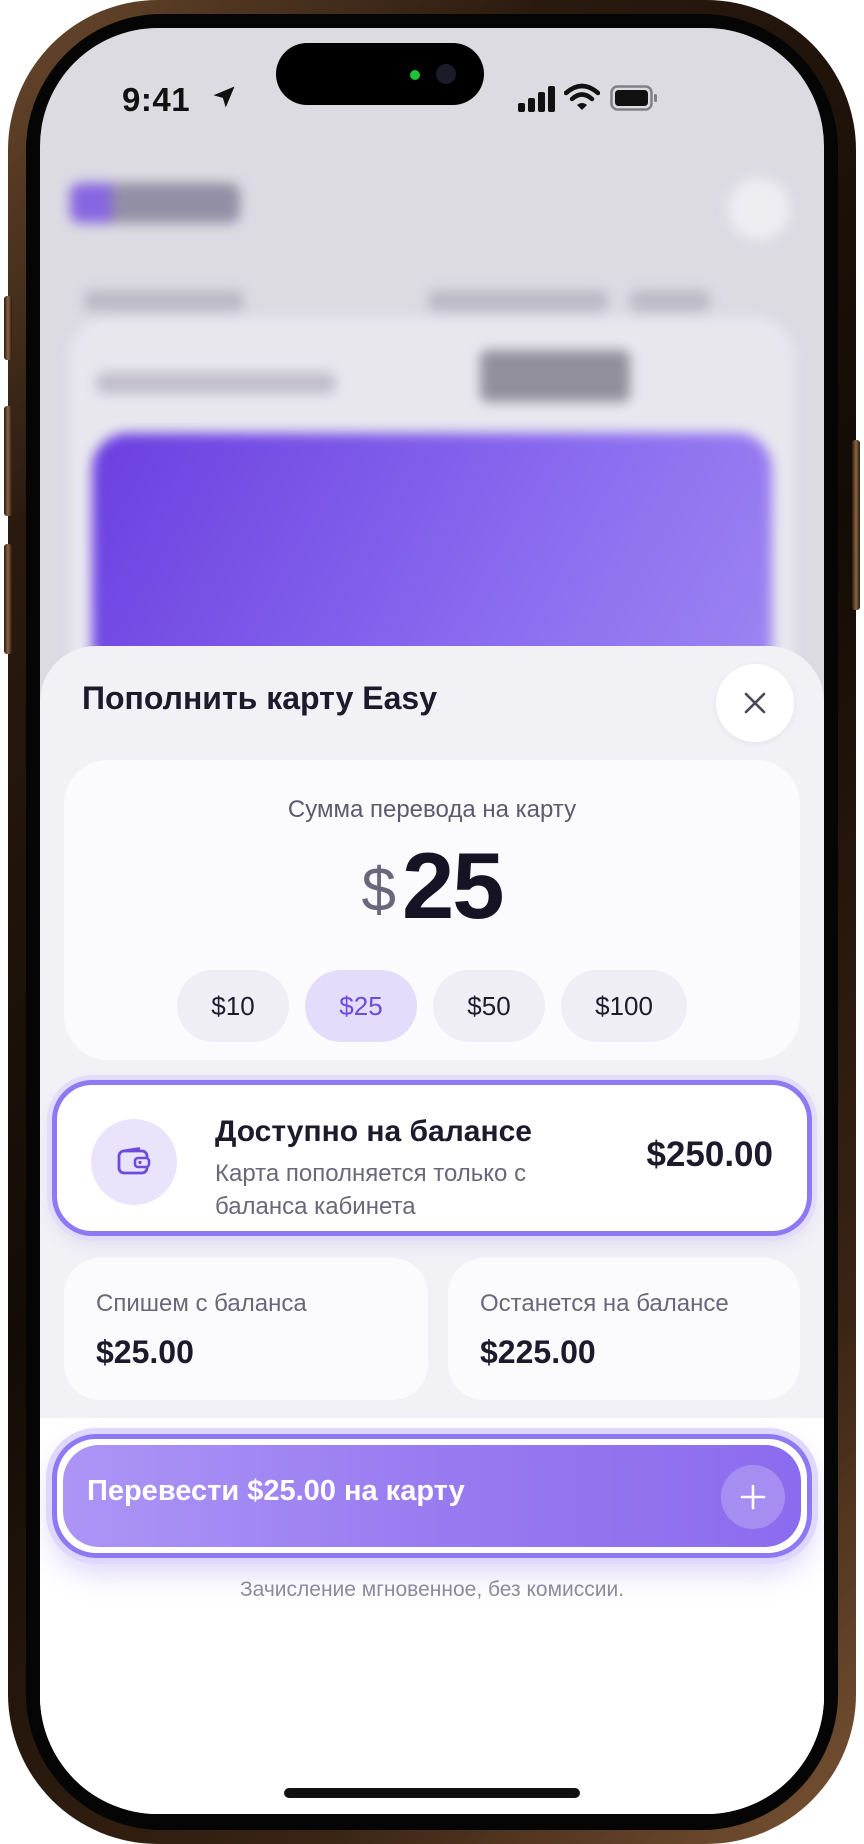 Image resolution: width=864 pixels, height=1844 pixels. What do you see at coordinates (380, 74) in the screenshot?
I see `dynamic-island` at bounding box center [380, 74].